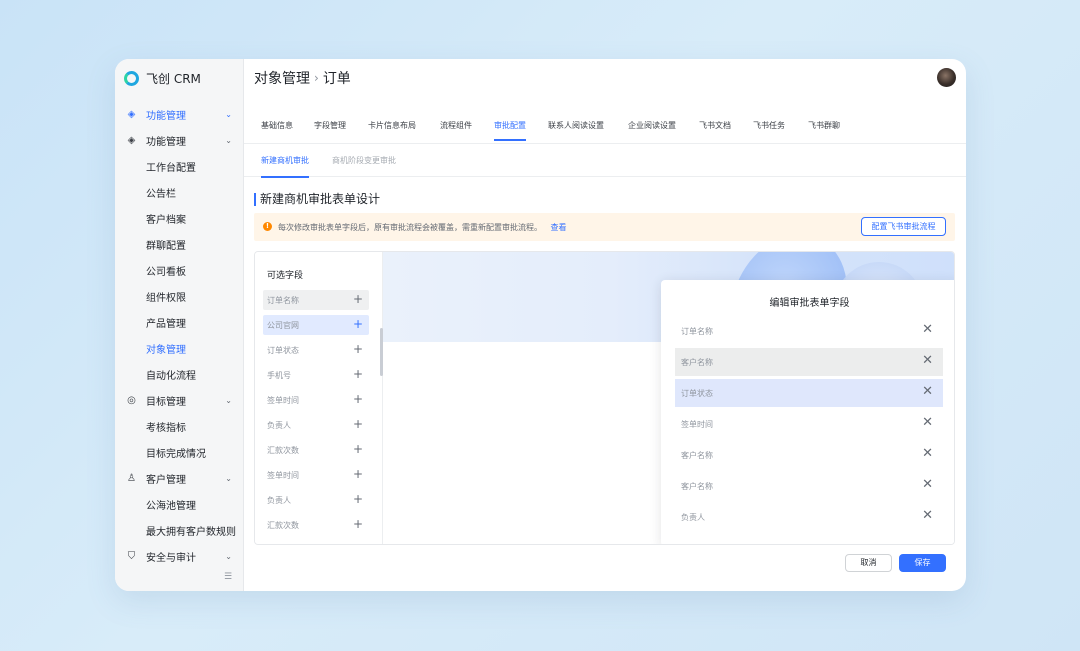 The width and height of the screenshot is (1080, 651). Describe the element at coordinates (693, 517) in the screenshot. I see `form-field-label: 负责人` at that location.